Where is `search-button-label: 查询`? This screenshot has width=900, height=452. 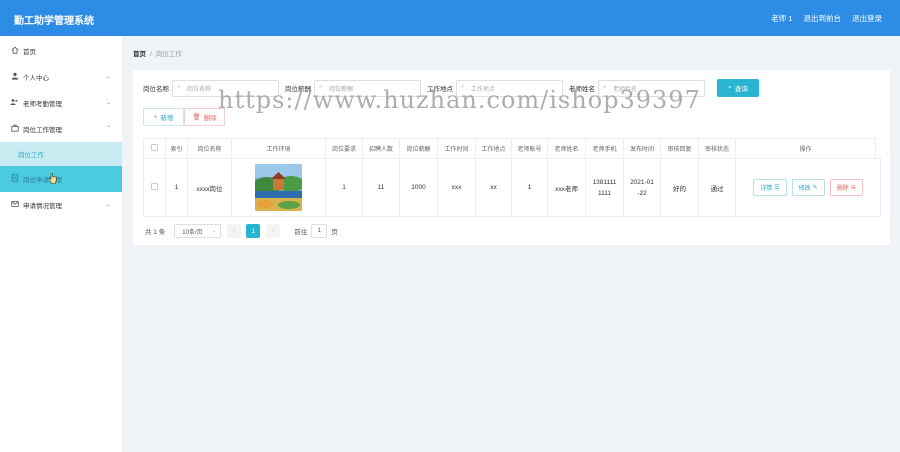
search-button-label: 查询 is located at coordinates (741, 89).